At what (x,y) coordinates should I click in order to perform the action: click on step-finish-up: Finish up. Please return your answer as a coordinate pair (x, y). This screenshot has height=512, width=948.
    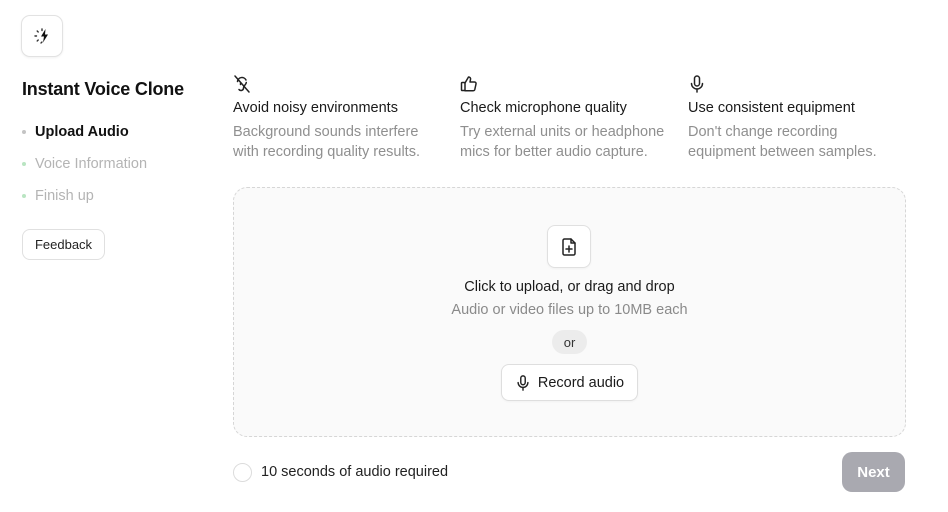
    Looking at the image, I should click on (84, 196).